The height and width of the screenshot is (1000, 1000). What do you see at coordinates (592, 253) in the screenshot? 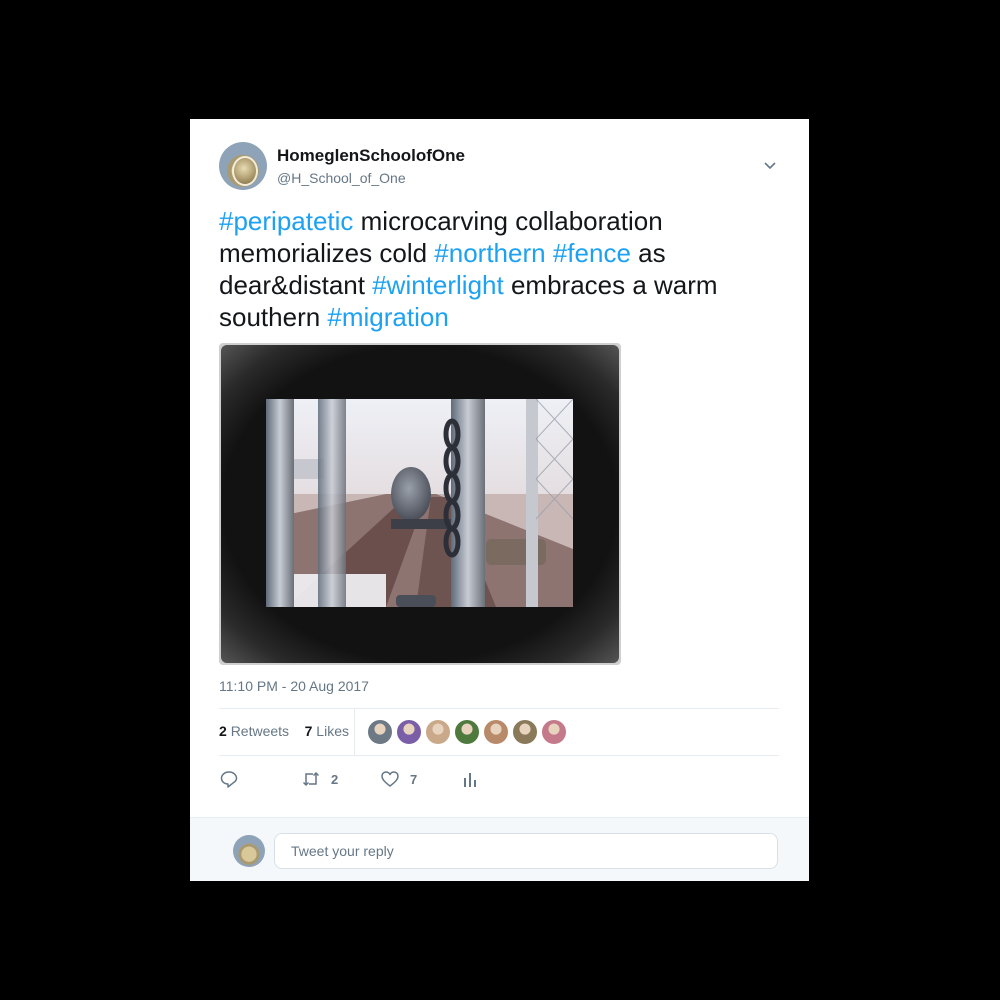
I see `hashtag-link: #fence` at bounding box center [592, 253].